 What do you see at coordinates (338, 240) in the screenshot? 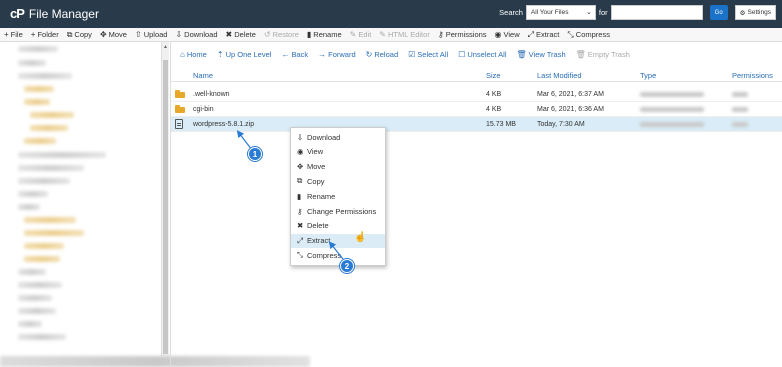
I see `context-menu-extract: ⤢ Extract` at bounding box center [338, 240].